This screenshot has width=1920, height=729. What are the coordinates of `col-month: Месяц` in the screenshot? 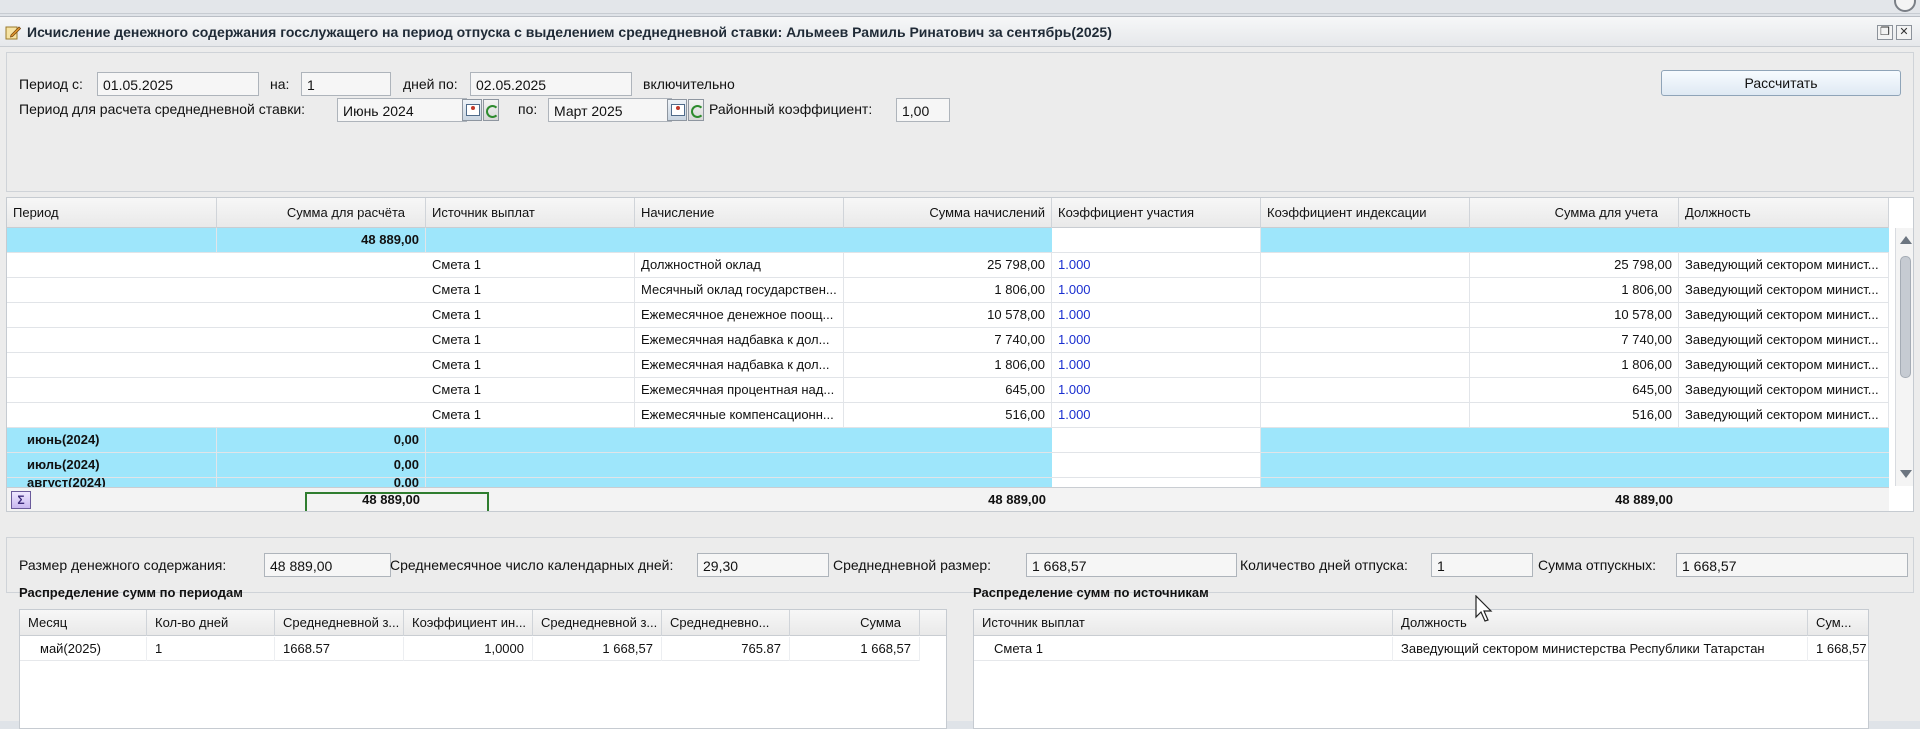 It's located at (83, 623).